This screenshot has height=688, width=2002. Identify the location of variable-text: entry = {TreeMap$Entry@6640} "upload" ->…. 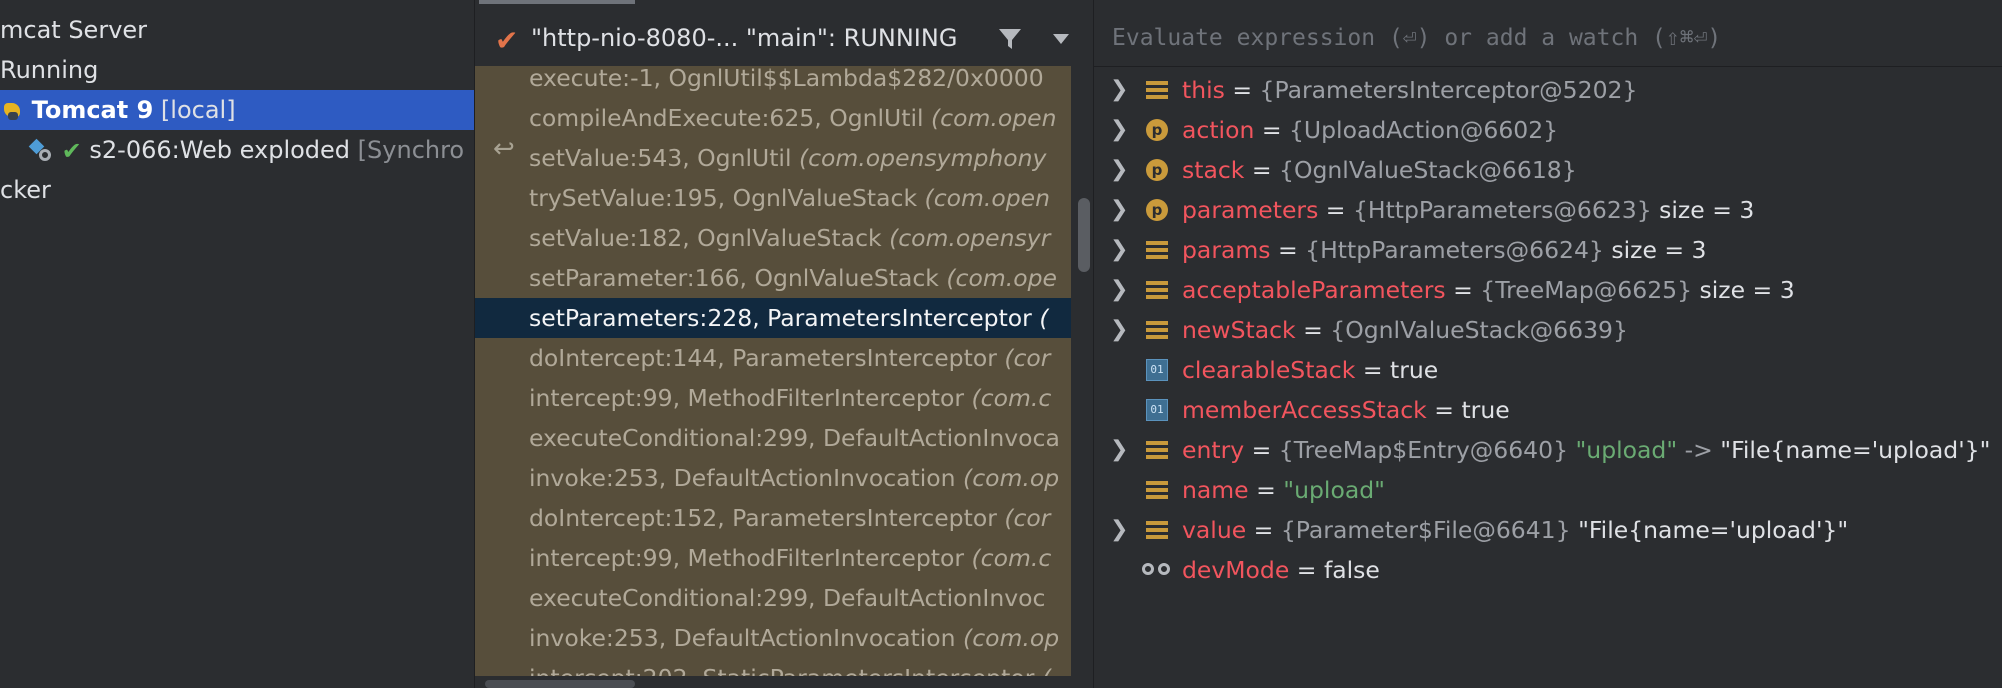
(1586, 450).